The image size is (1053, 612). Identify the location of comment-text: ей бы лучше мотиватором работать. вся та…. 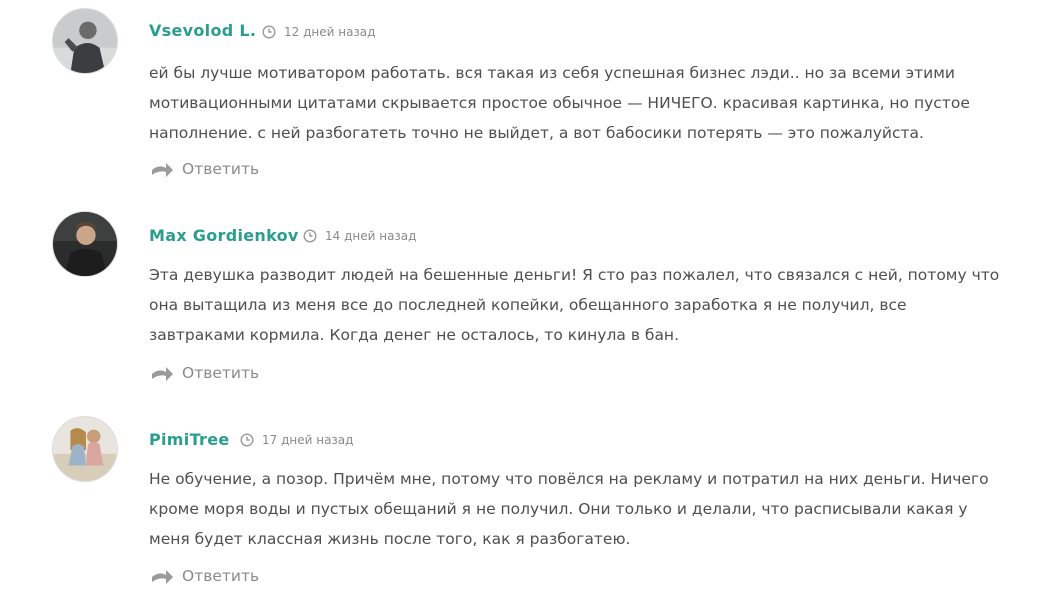
(559, 103).